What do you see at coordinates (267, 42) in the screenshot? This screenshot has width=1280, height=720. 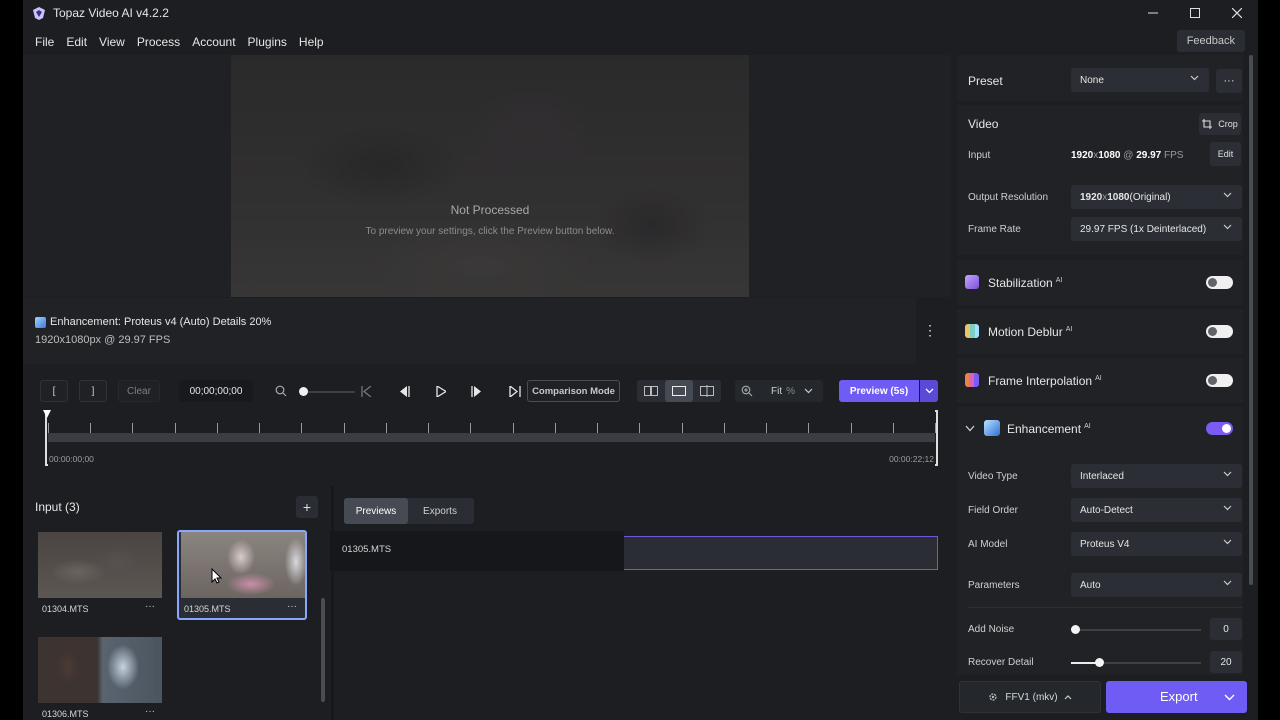 I see `menu-plugins: Plugins` at bounding box center [267, 42].